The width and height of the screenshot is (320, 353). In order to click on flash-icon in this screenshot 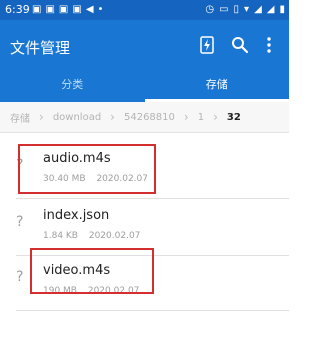, I will do `click(207, 45)`.